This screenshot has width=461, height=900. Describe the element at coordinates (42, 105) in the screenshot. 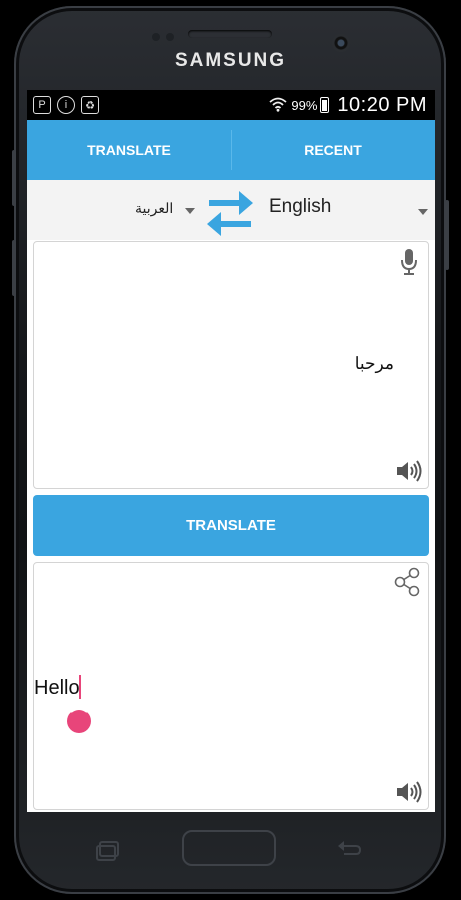

I see `notification-icon: P` at that location.